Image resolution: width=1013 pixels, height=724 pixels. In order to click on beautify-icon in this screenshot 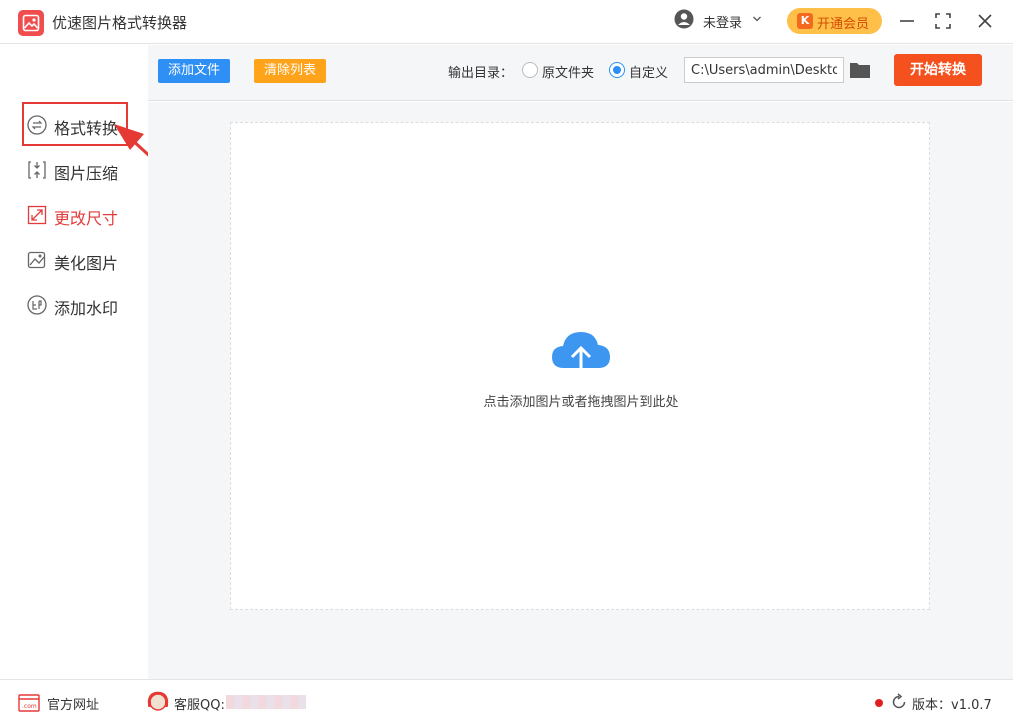, I will do `click(36, 260)`.